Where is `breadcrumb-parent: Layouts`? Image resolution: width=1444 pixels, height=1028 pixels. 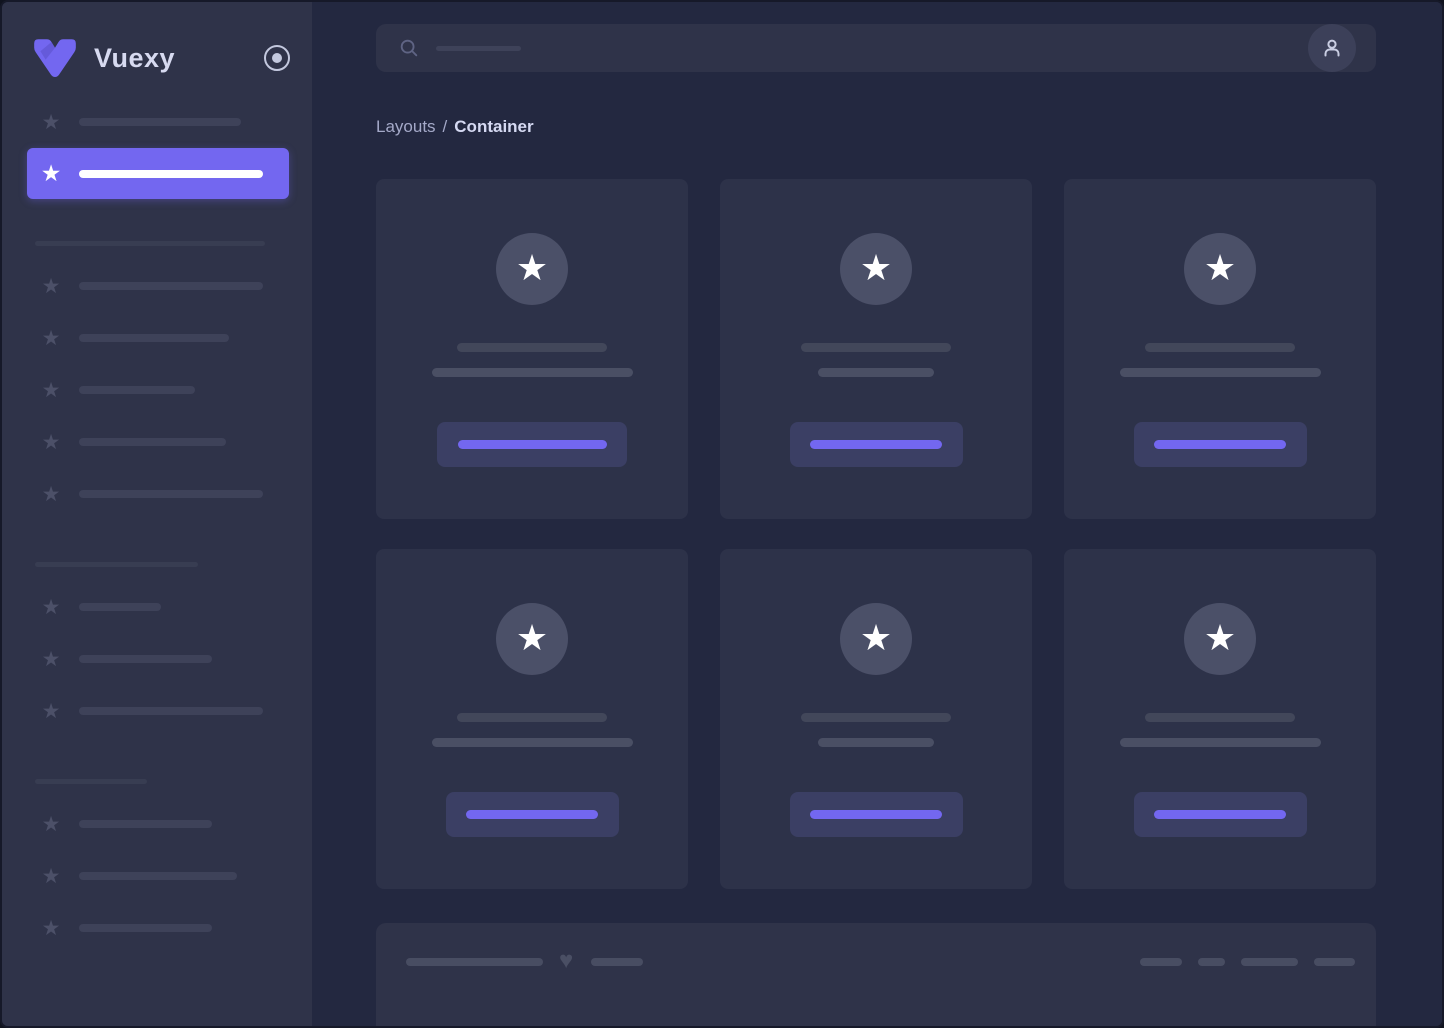 breadcrumb-parent: Layouts is located at coordinates (406, 126).